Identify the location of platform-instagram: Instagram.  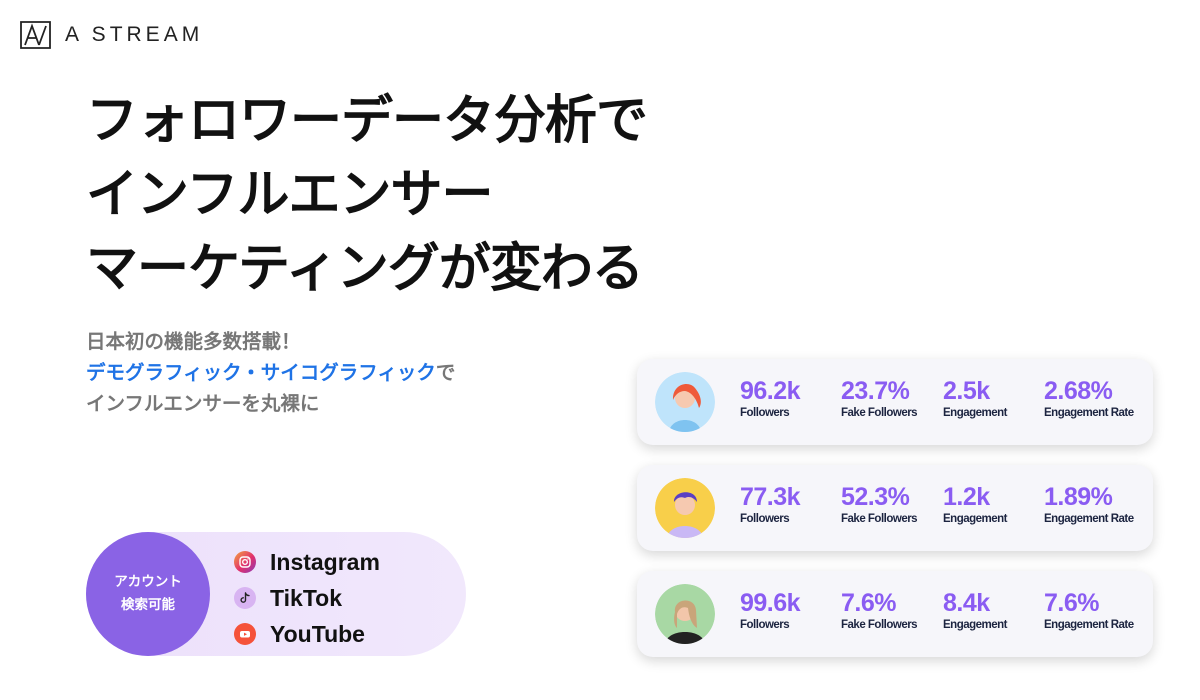
(307, 562).